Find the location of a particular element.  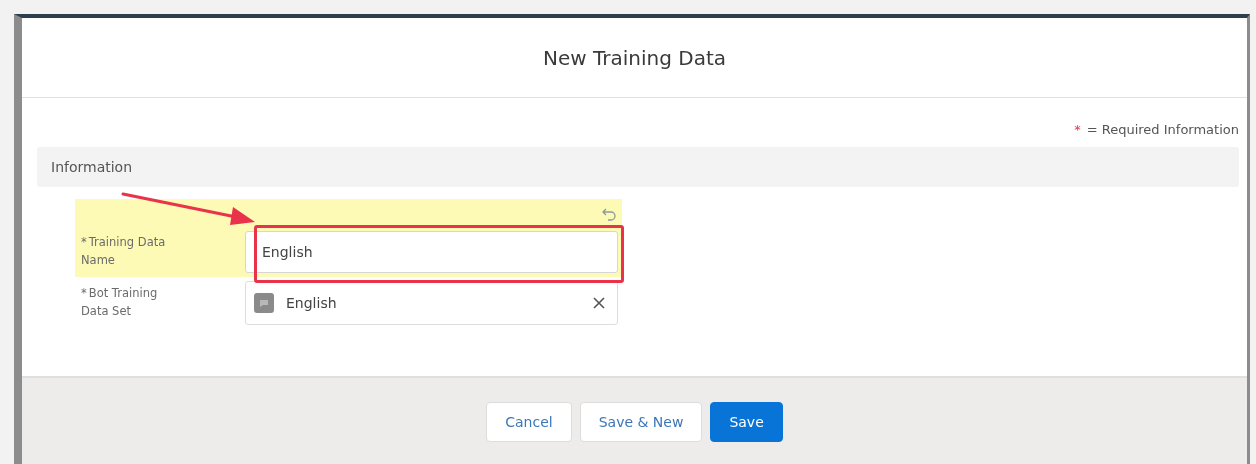

lookup-field: English is located at coordinates (431, 303).